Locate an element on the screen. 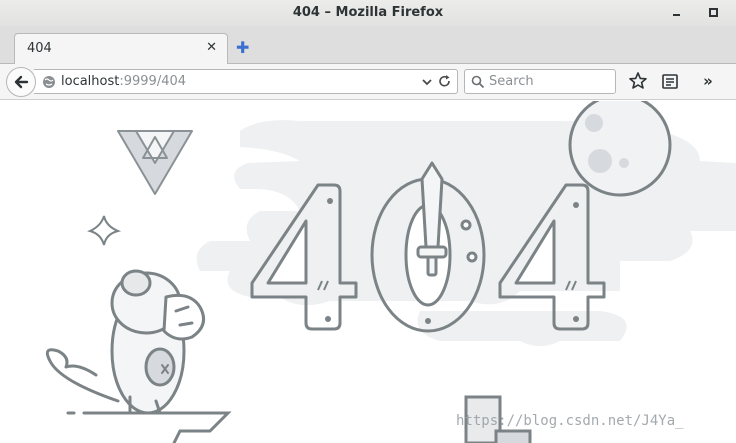  bookmarks-library-icon is located at coordinates (670, 81).